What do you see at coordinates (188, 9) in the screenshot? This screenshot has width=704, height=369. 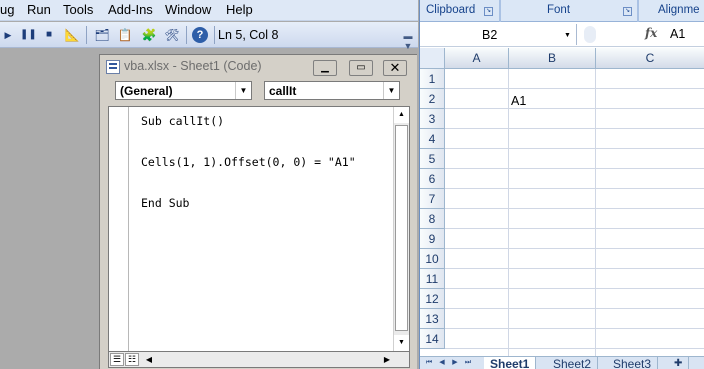 I see `menu-window: Window` at bounding box center [188, 9].